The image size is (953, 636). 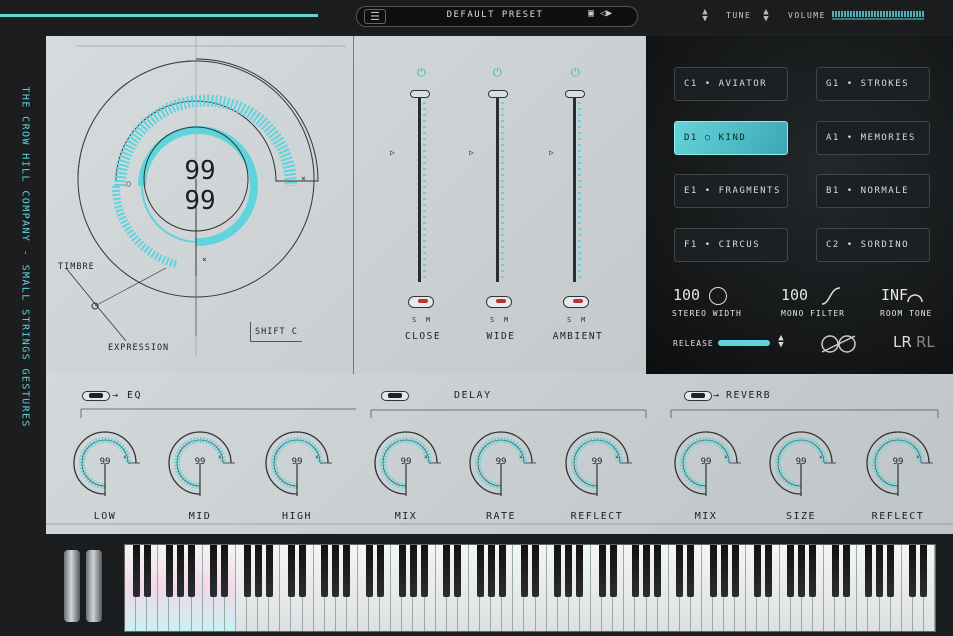 I want to click on delay-enable-switch, so click(x=395, y=396).